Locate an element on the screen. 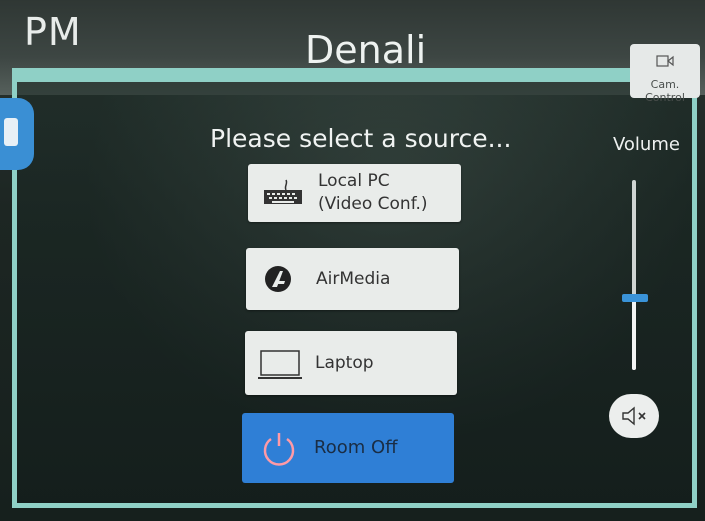  room-off-label: Room Off is located at coordinates (356, 447).